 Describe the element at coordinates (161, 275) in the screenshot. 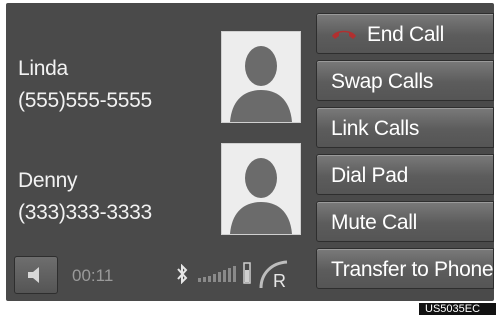

I see `status-bar: 00:11 R` at that location.